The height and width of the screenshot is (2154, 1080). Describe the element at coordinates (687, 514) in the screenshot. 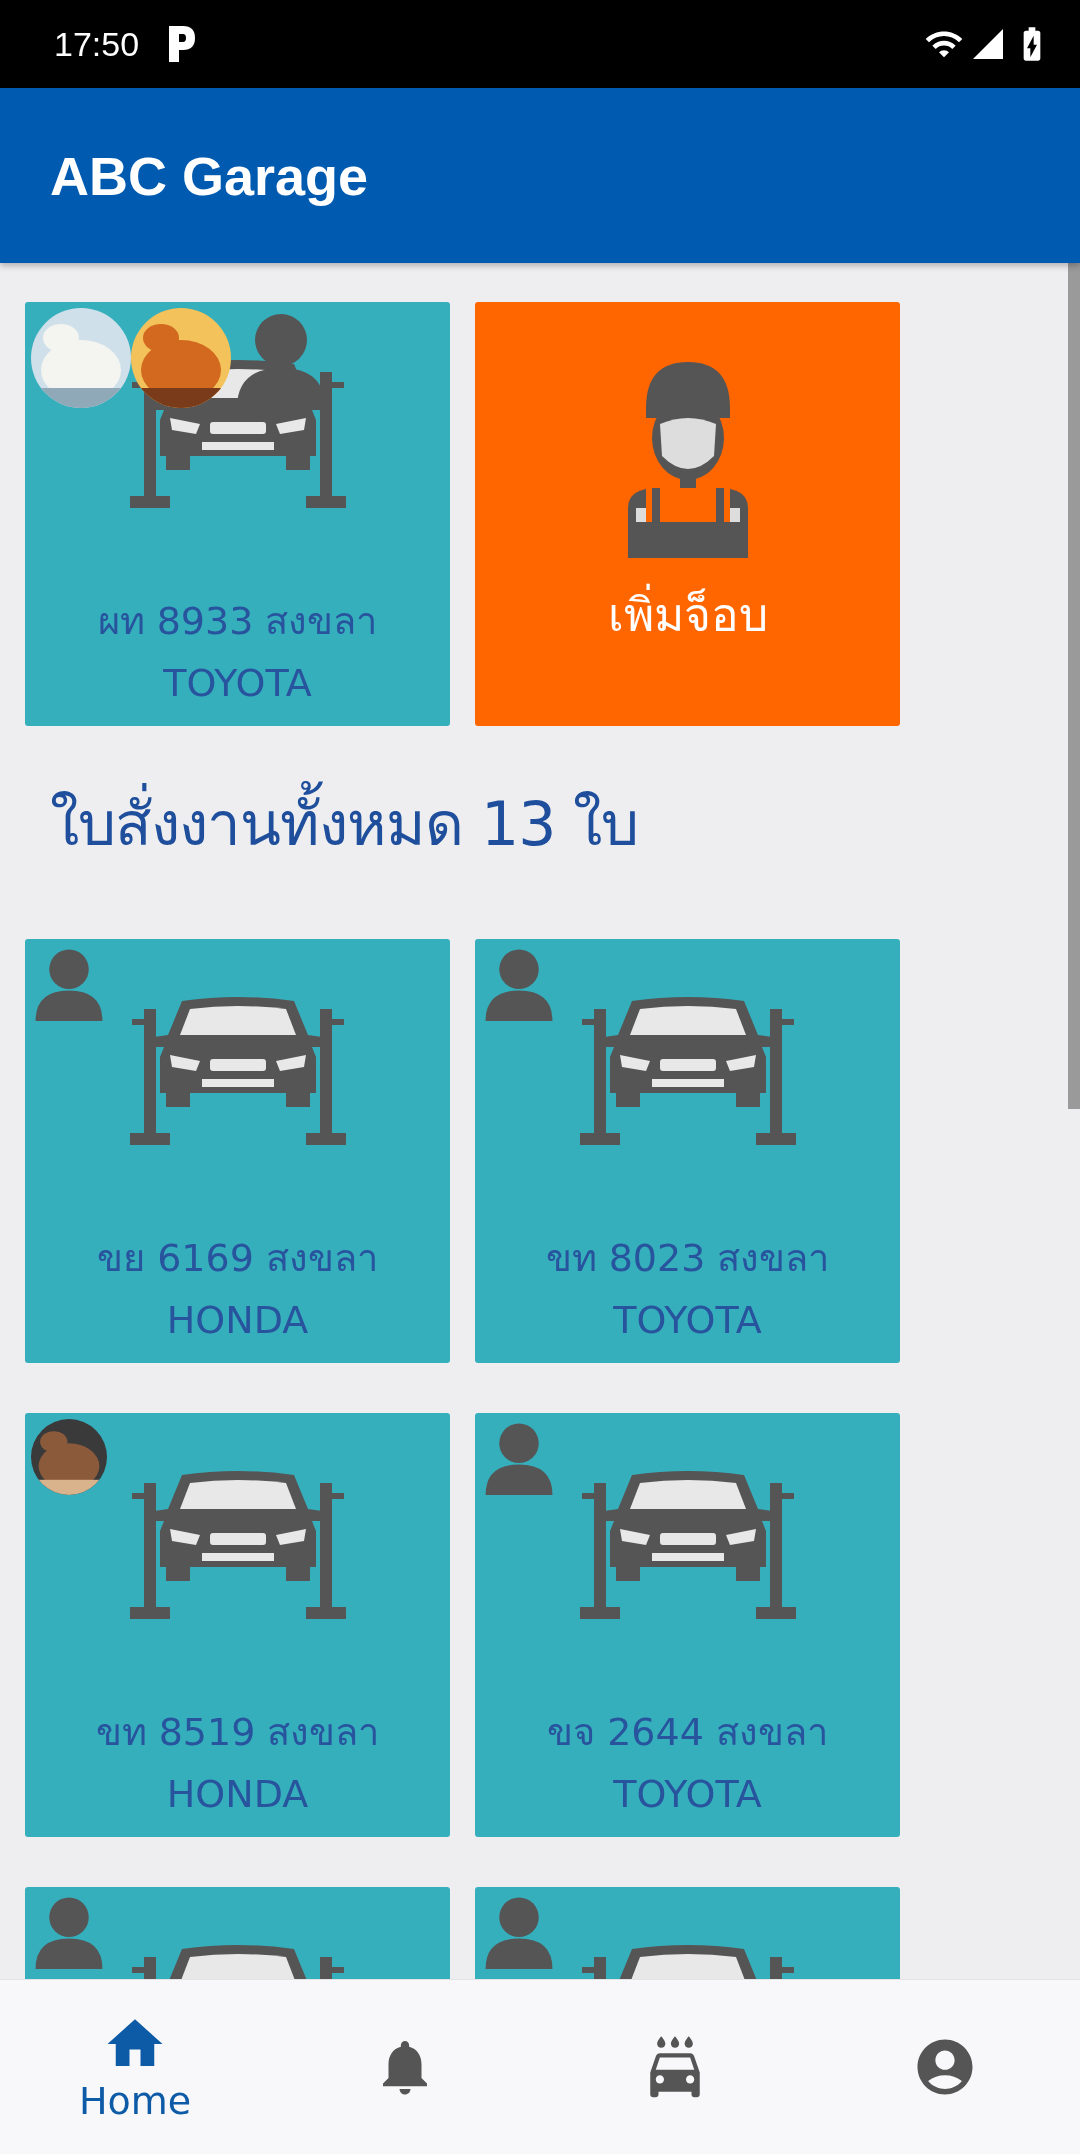

I see `add-job-button: เพิ่มจ็อบ` at that location.